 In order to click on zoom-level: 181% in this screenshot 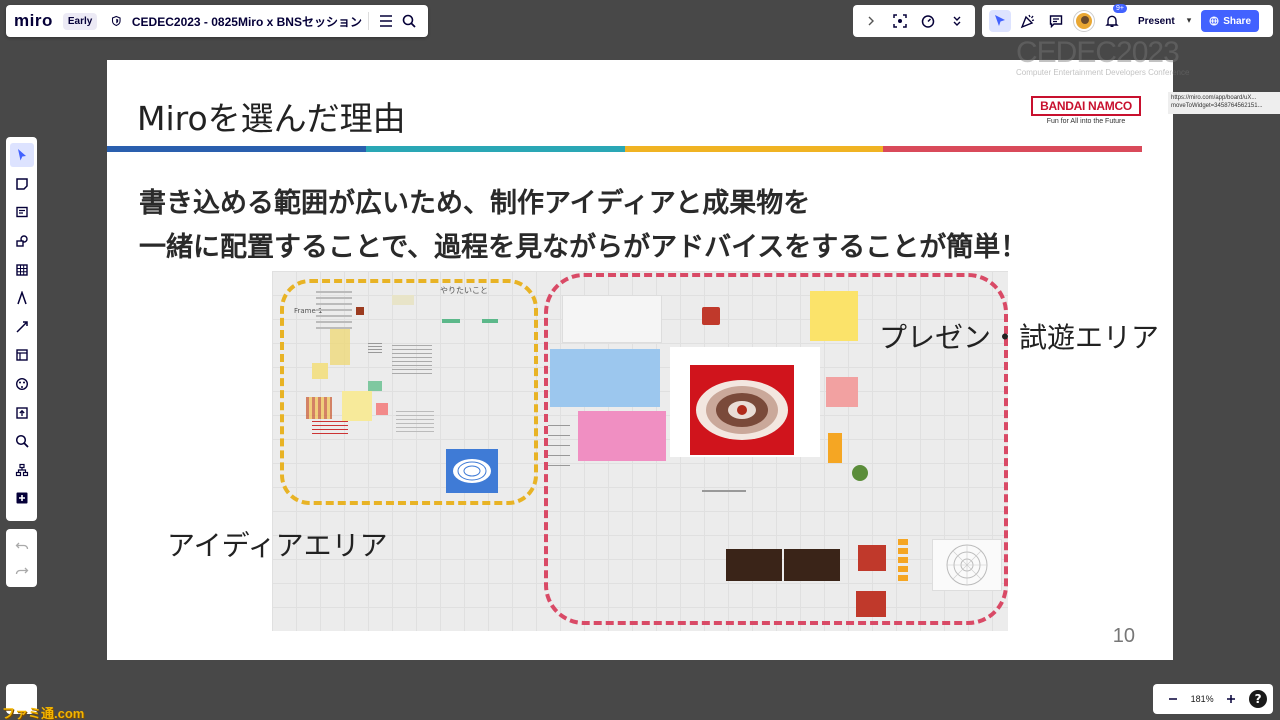, I will do `click(1202, 699)`.